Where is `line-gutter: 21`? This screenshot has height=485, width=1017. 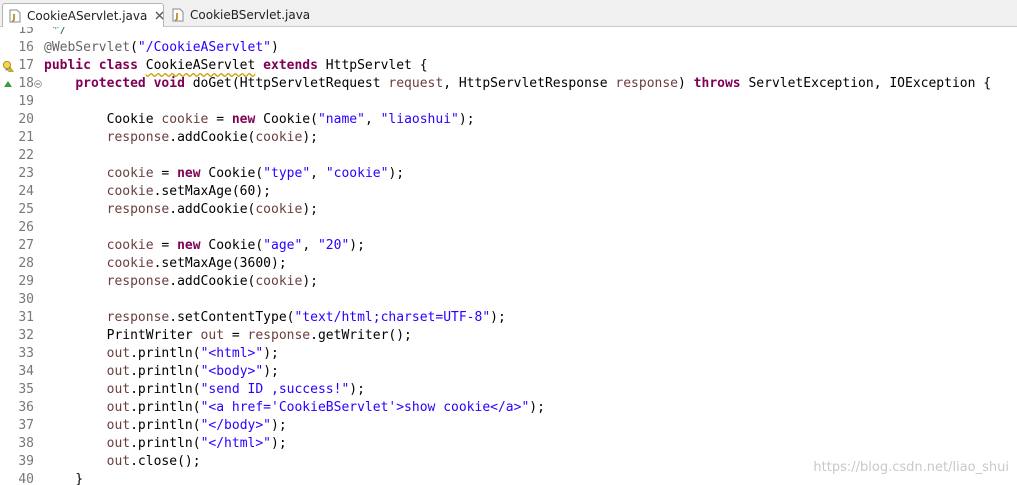 line-gutter: 21 is located at coordinates (20, 138).